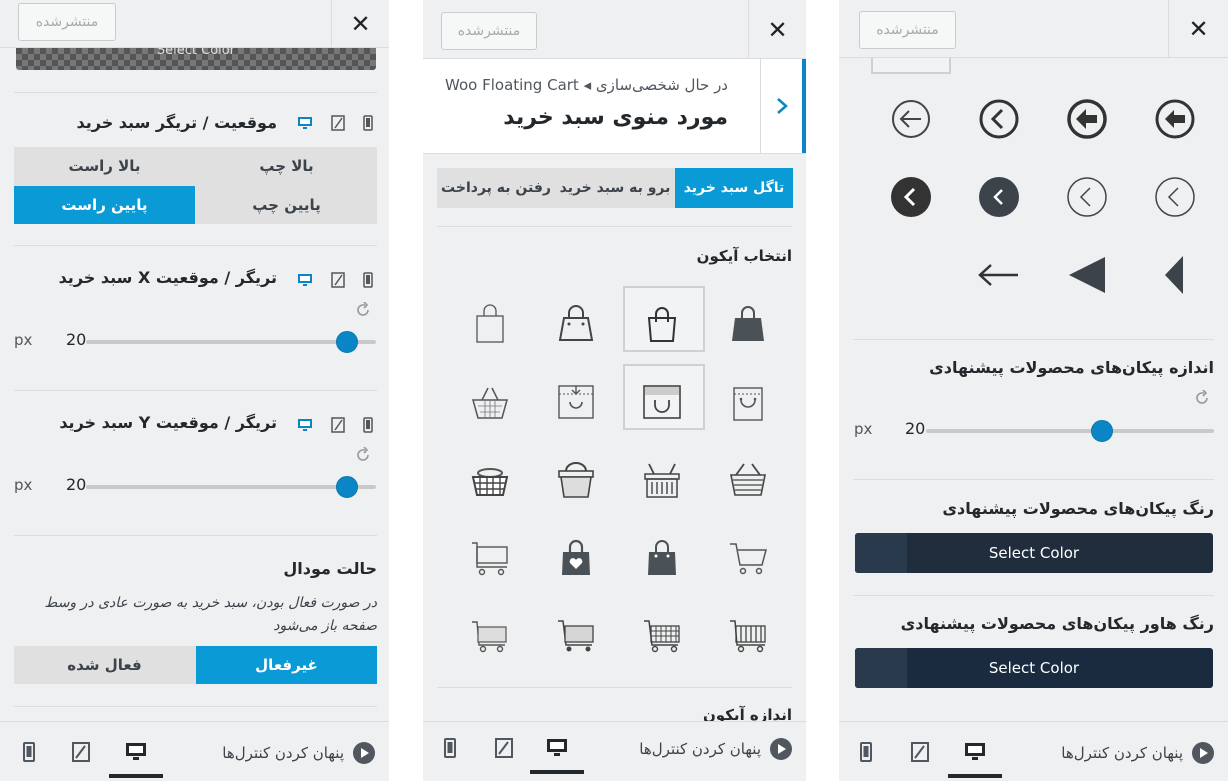  I want to click on x-value: 20, so click(76, 339).